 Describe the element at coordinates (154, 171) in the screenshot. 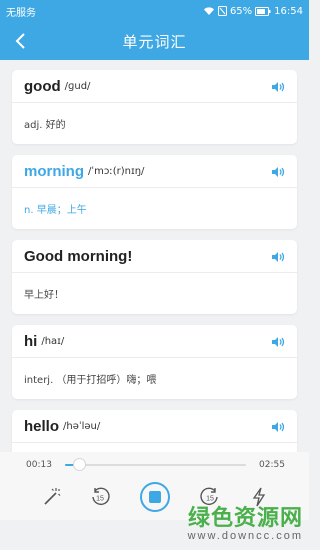

I see `word-header: morning /ˈmɔː(r)nɪŋ/` at that location.